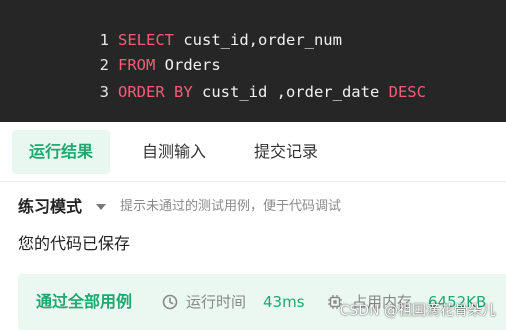 The height and width of the screenshot is (330, 506). I want to click on tab-submit-history: 提交记录, so click(286, 152).